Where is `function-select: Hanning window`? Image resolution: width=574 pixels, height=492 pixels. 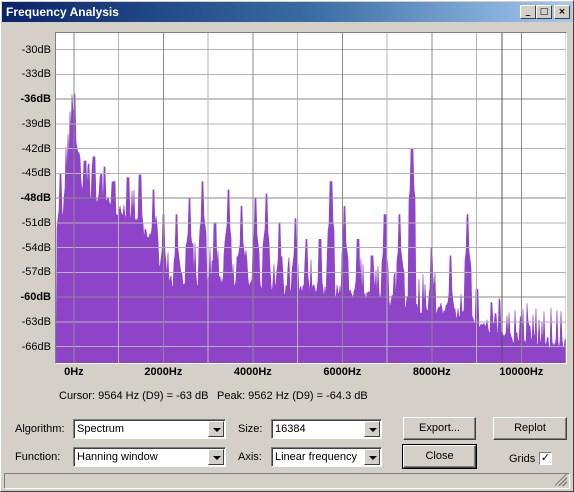
function-select: Hanning window is located at coordinates (149, 457).